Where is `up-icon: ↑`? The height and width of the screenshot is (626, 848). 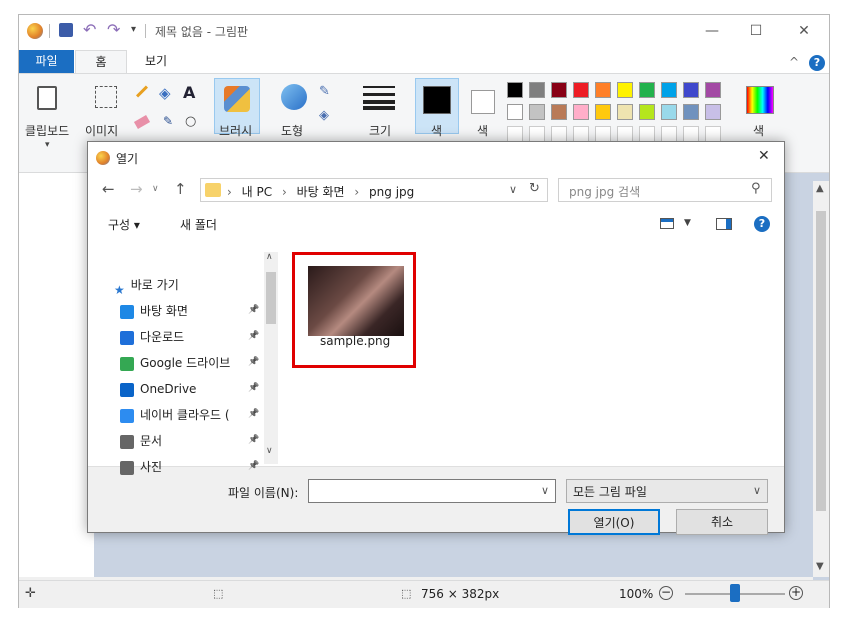 up-icon: ↑ is located at coordinates (180, 189).